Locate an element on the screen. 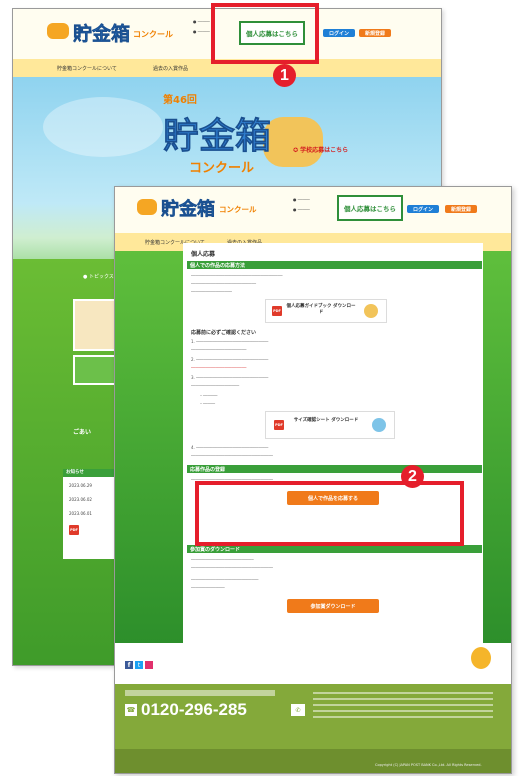  footer-info-text is located at coordinates (403, 707).